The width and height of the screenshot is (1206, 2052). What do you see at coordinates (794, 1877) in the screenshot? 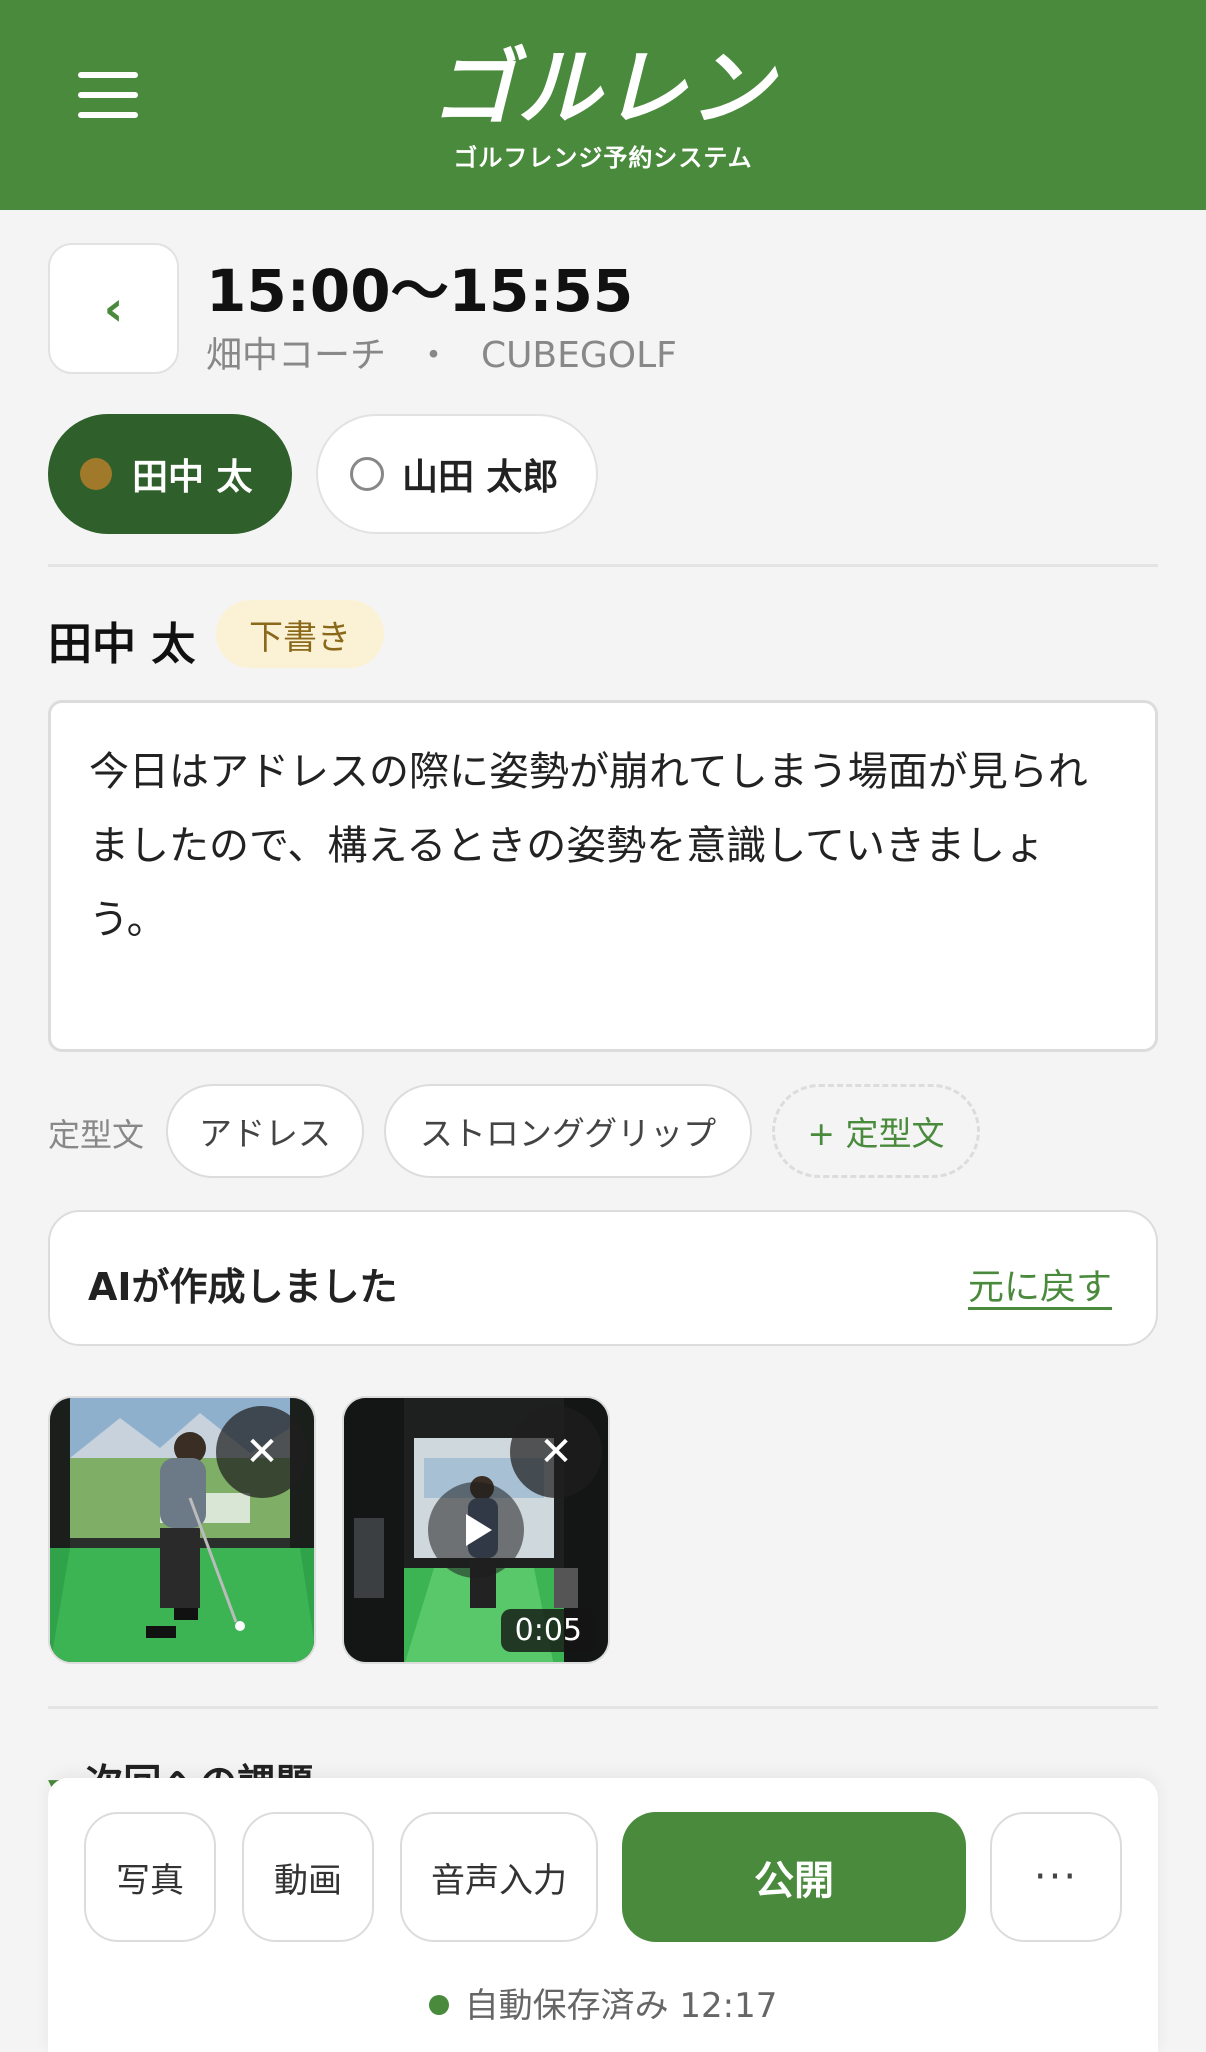
I see `publish-button: 公開` at bounding box center [794, 1877].